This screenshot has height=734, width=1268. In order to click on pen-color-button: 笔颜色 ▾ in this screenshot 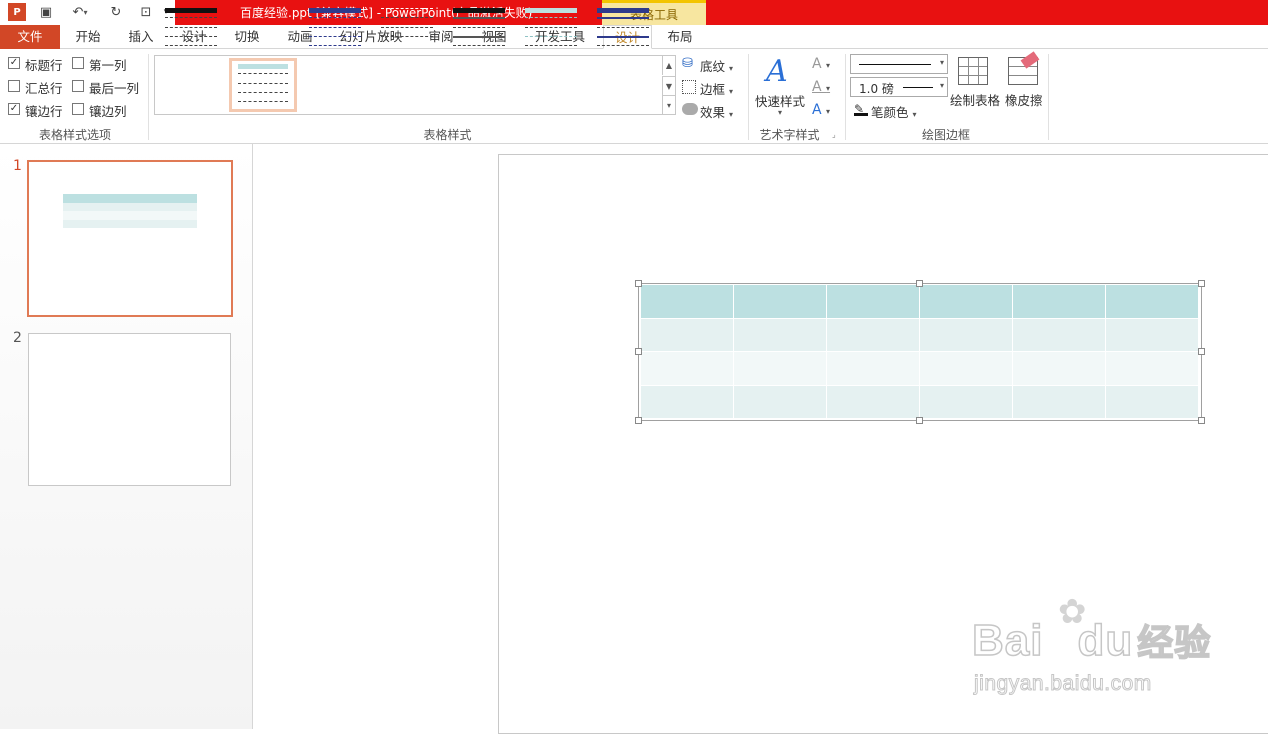, I will do `click(894, 111)`.